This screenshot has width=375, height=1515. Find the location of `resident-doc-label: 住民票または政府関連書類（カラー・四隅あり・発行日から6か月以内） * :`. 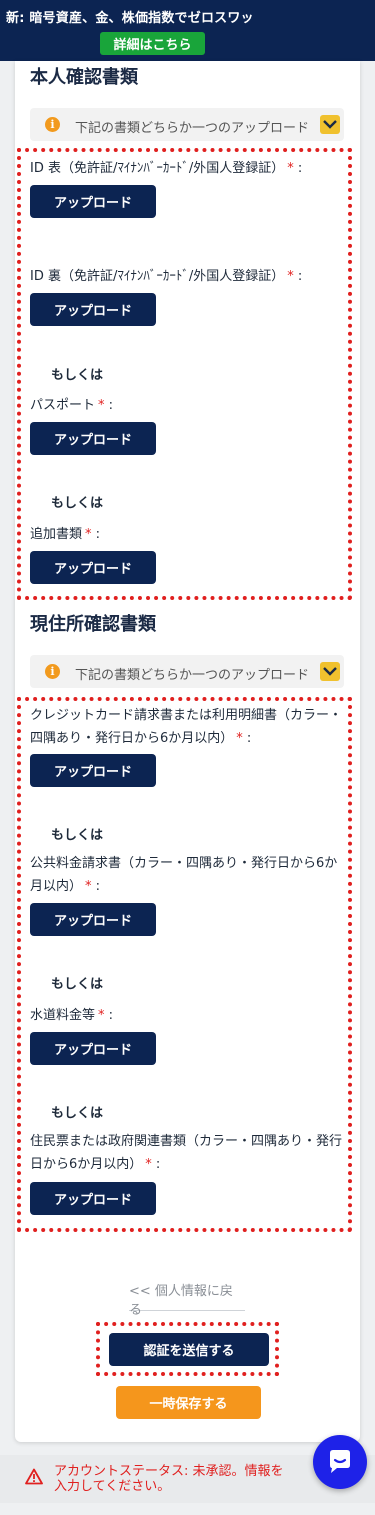

resident-doc-label: 住民票または政府関連書類（カラー・四隅あり・発行日から6か月以内） * : is located at coordinates (186, 1153).